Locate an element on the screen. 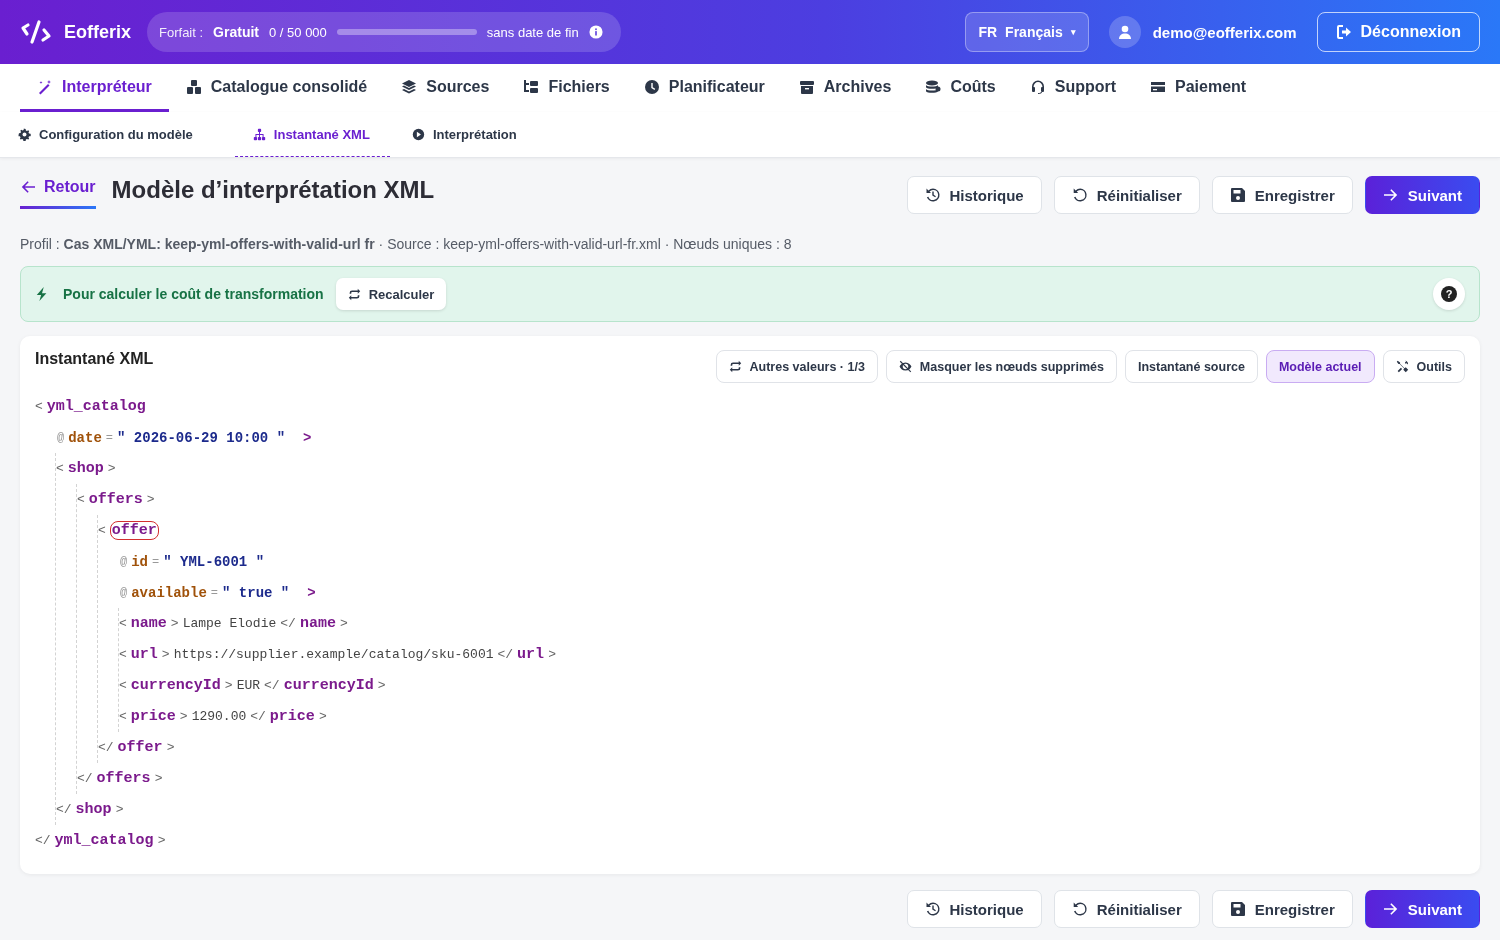 The image size is (1500, 940). nav-tab: Catalogue consolidé is located at coordinates (276, 88).